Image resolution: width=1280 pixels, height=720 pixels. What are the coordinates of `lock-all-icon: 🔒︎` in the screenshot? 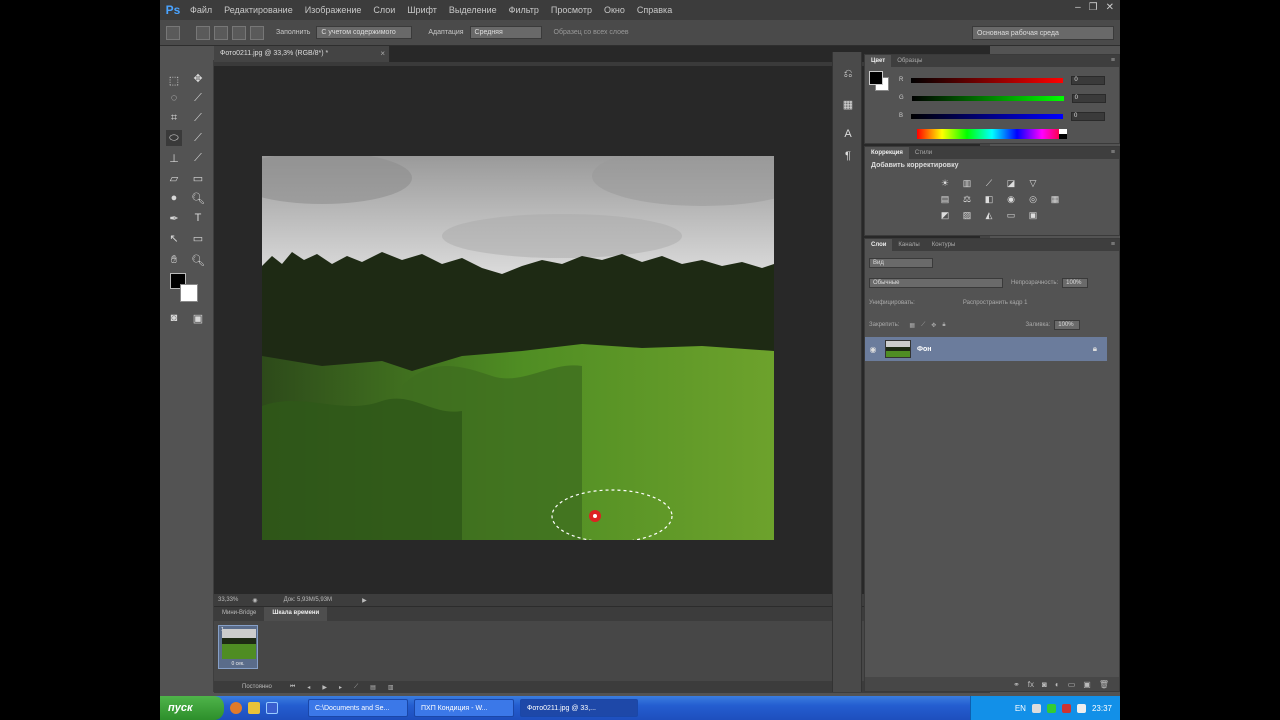 It's located at (943, 325).